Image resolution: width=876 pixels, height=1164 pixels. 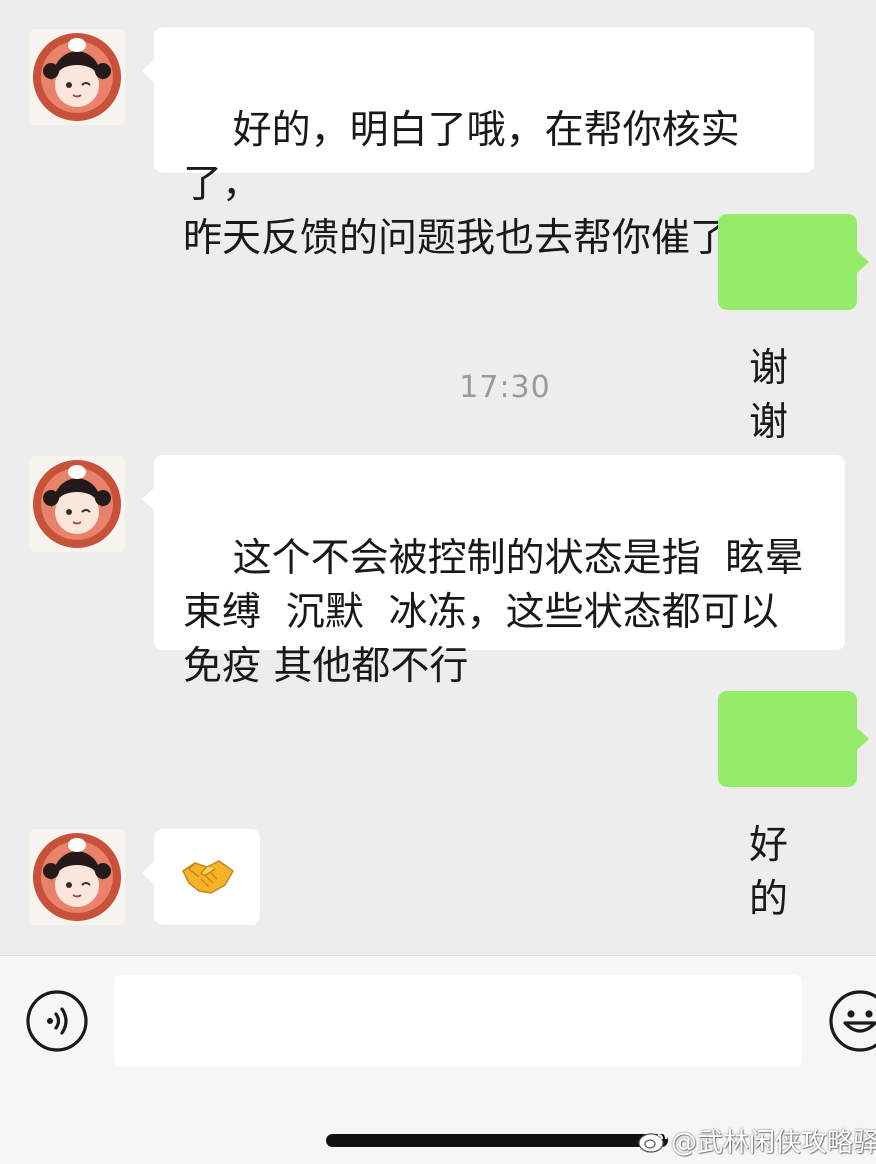 I want to click on voice-button, so click(x=57, y=1021).